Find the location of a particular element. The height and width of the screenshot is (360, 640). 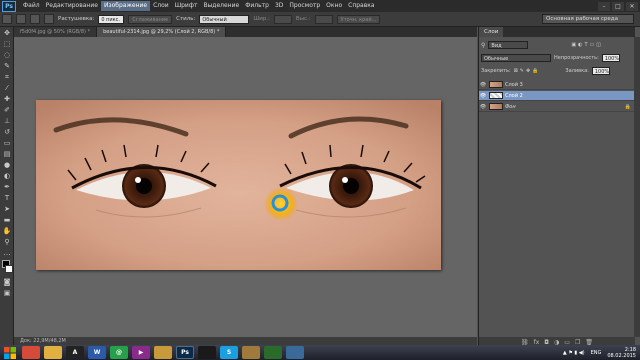

dodge-tool-icon: ◐ is located at coordinates (7, 176).